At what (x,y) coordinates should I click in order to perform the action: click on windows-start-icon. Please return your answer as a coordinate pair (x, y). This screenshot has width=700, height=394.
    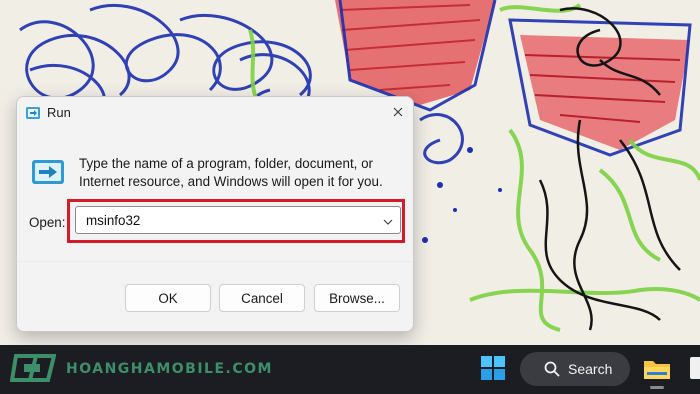
    Looking at the image, I should click on (493, 368).